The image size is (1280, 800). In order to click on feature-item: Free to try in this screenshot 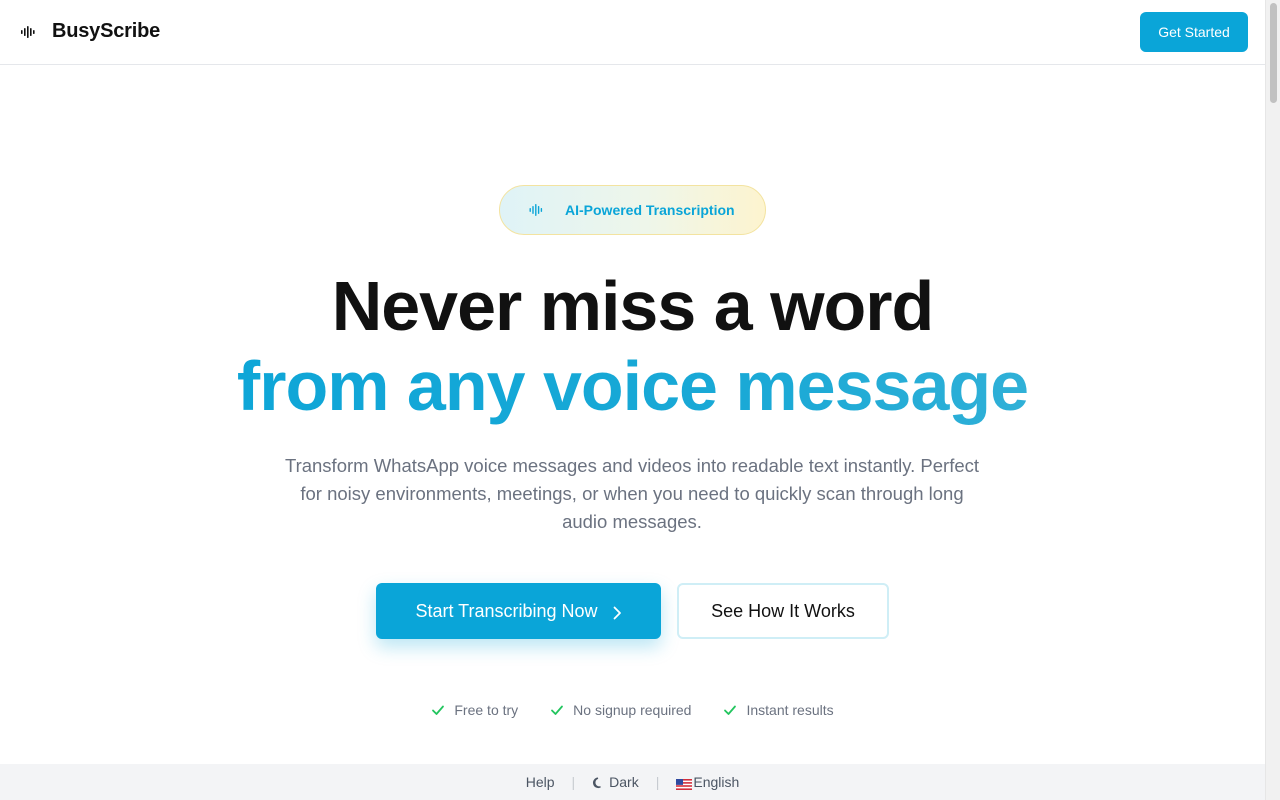, I will do `click(474, 710)`.